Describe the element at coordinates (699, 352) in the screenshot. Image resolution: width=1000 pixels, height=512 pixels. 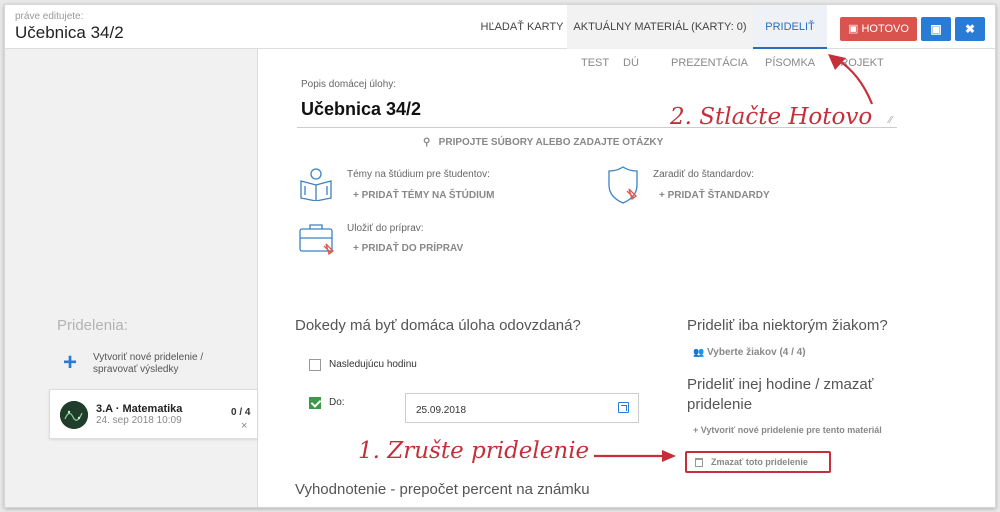
I see `users-icon: 👥` at that location.